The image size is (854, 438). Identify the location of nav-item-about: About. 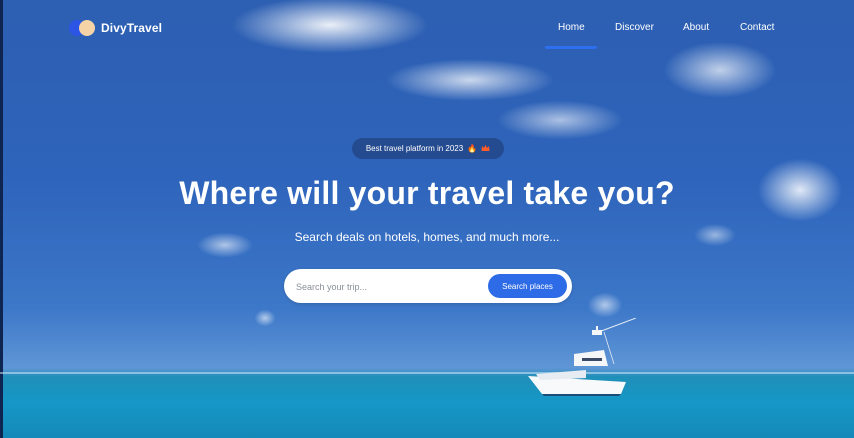
(696, 27).